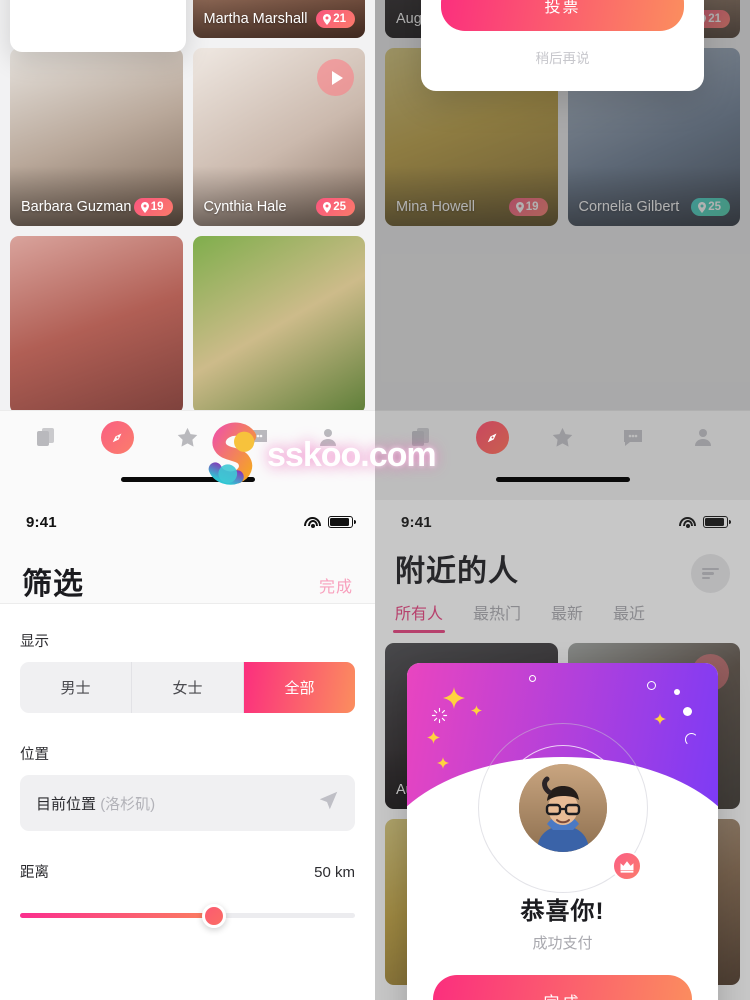 The image size is (750, 1000). What do you see at coordinates (187, 574) in the screenshot?
I see `filter-header: 筛选 完成` at bounding box center [187, 574].